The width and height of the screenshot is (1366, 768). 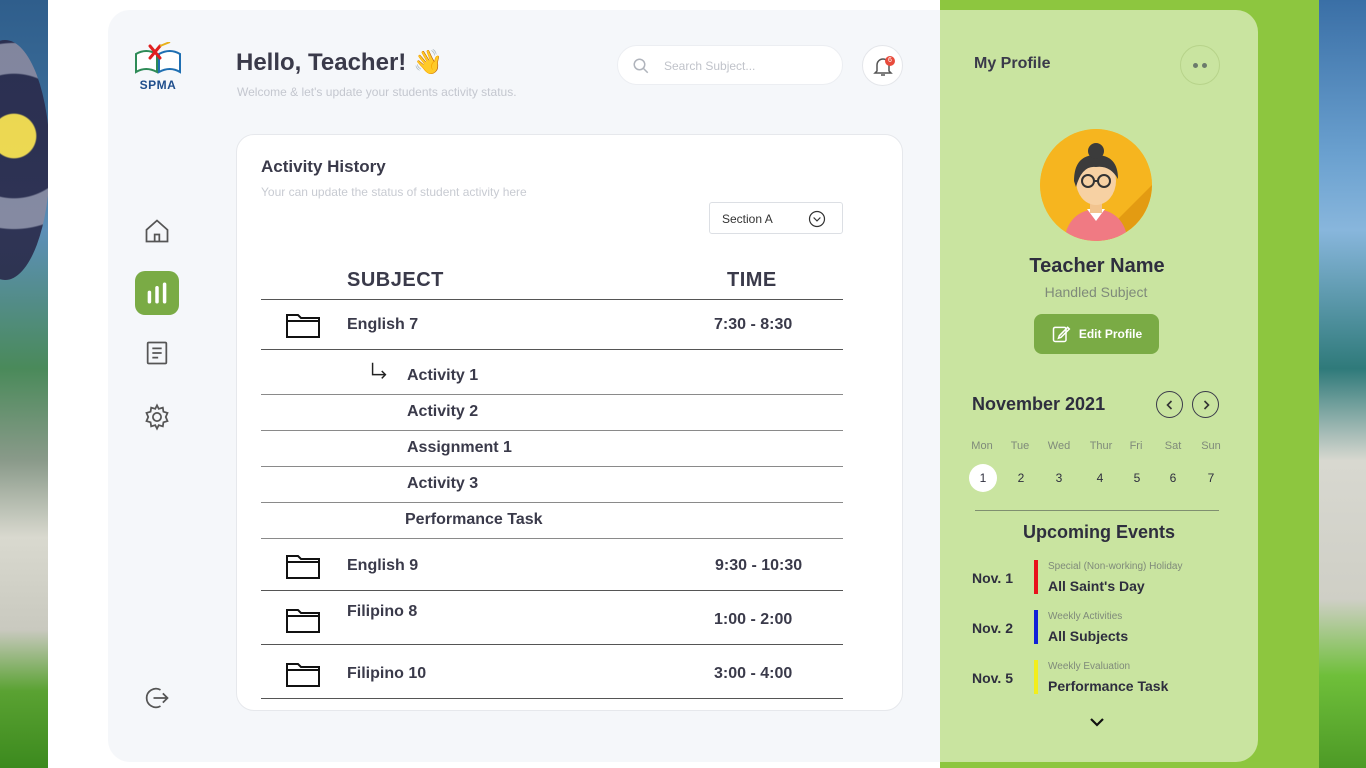 I want to click on edit-icon, so click(x=1061, y=334).